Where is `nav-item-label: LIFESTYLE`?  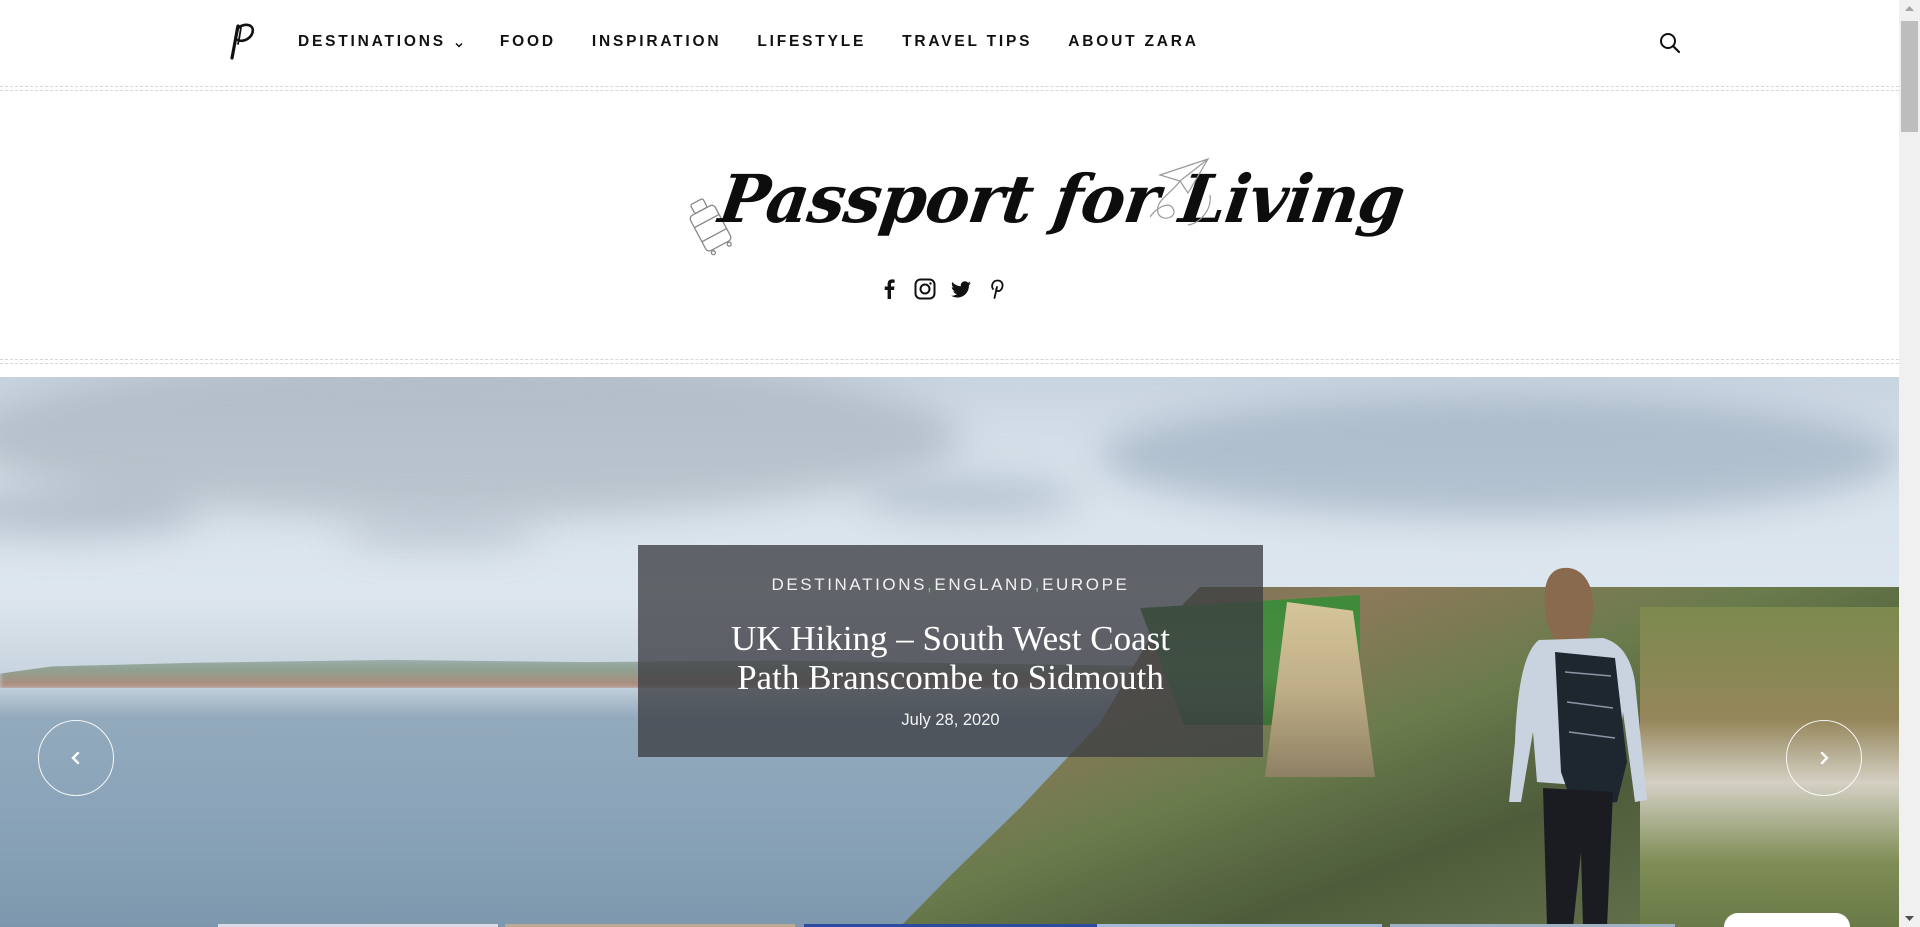
nav-item-label: LIFESTYLE is located at coordinates (812, 41).